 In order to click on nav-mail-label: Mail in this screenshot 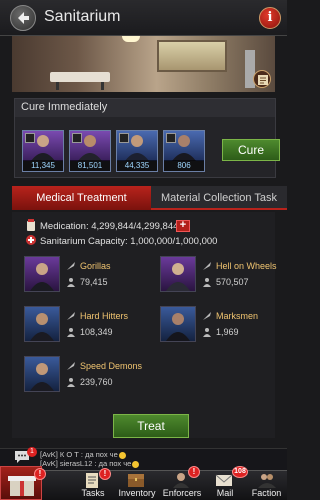, I will do `click(225, 493)`.